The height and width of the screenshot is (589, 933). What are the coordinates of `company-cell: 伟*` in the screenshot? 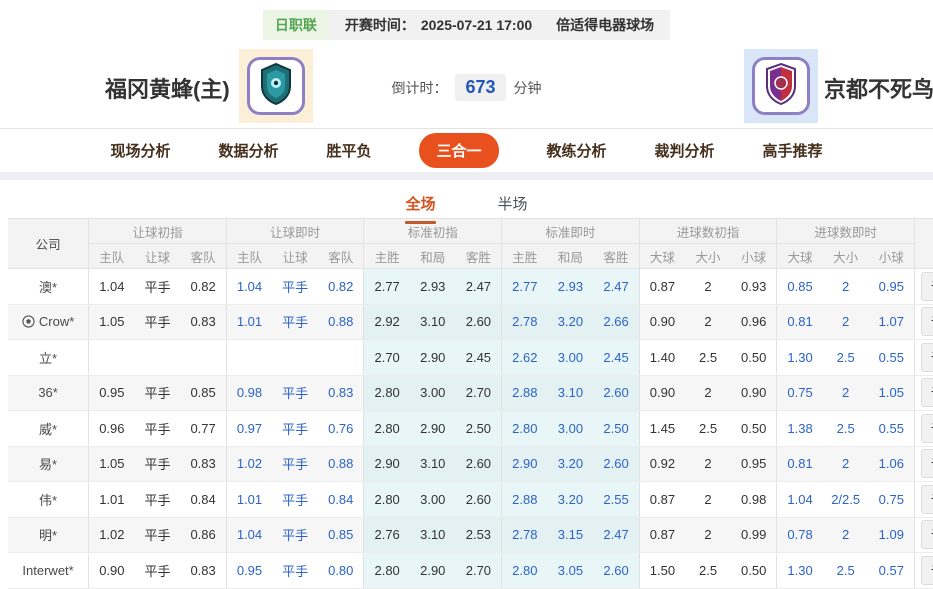 It's located at (48, 499).